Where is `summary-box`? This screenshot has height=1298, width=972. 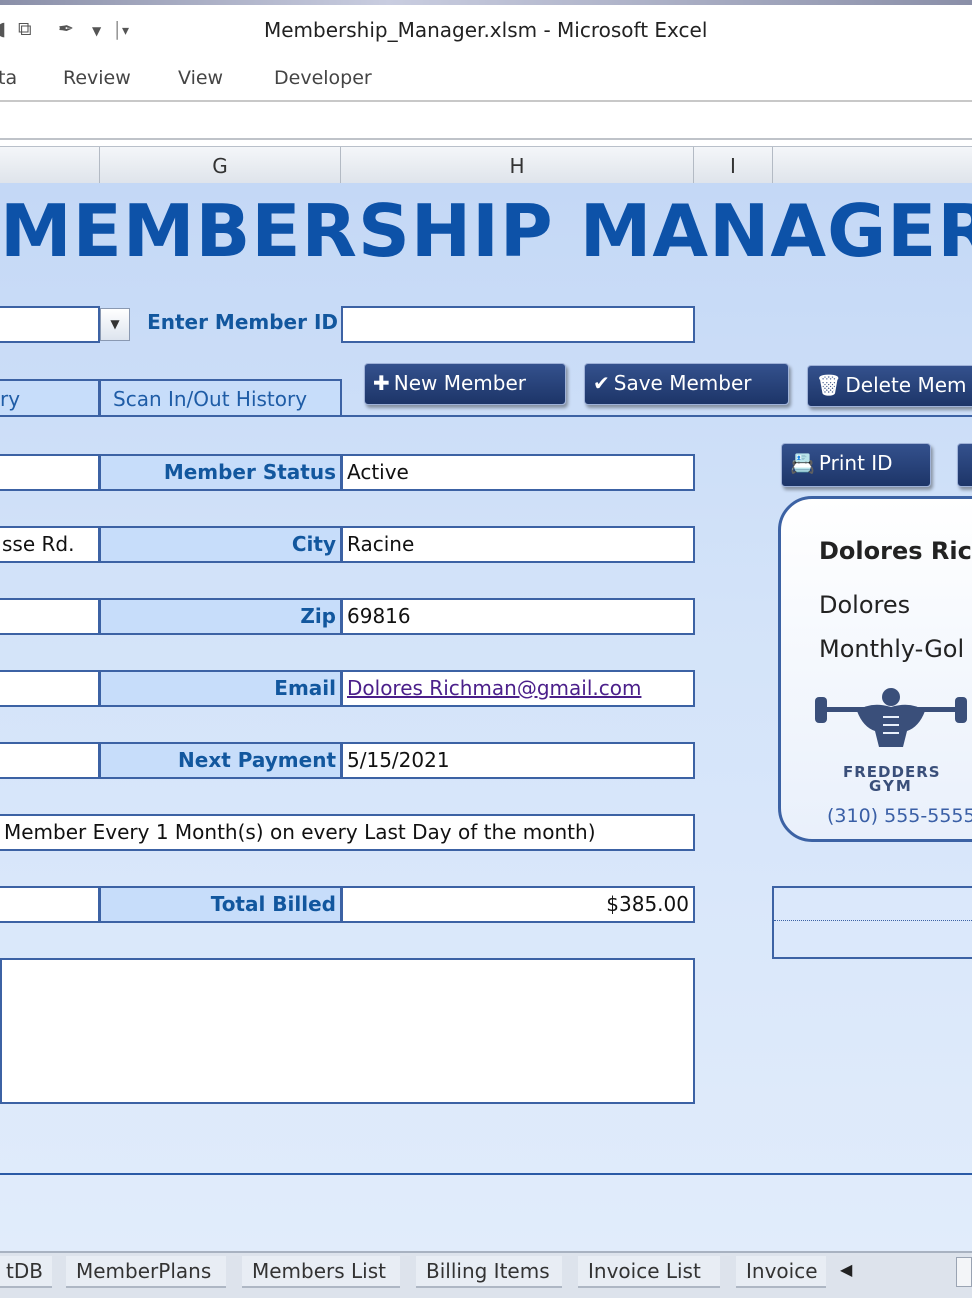
summary-box is located at coordinates (872, 922).